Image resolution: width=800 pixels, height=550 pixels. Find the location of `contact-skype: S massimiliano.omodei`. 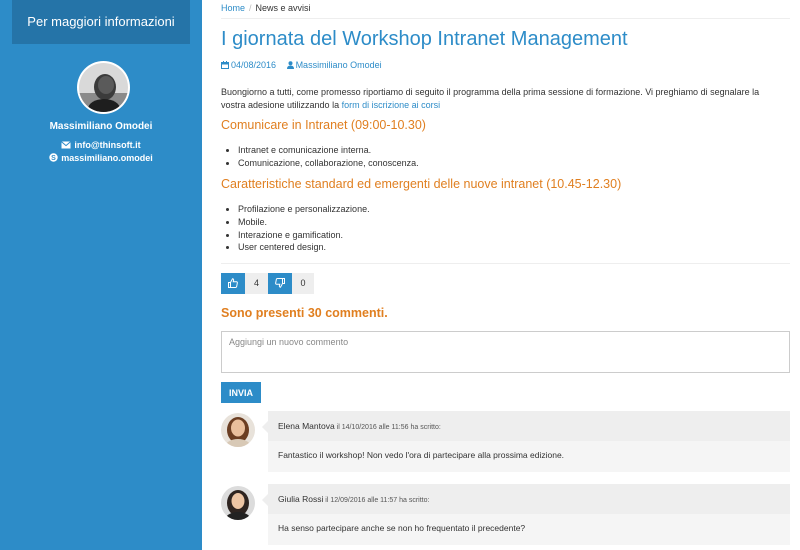

contact-skype: S massimiliano.omodei is located at coordinates (101, 158).